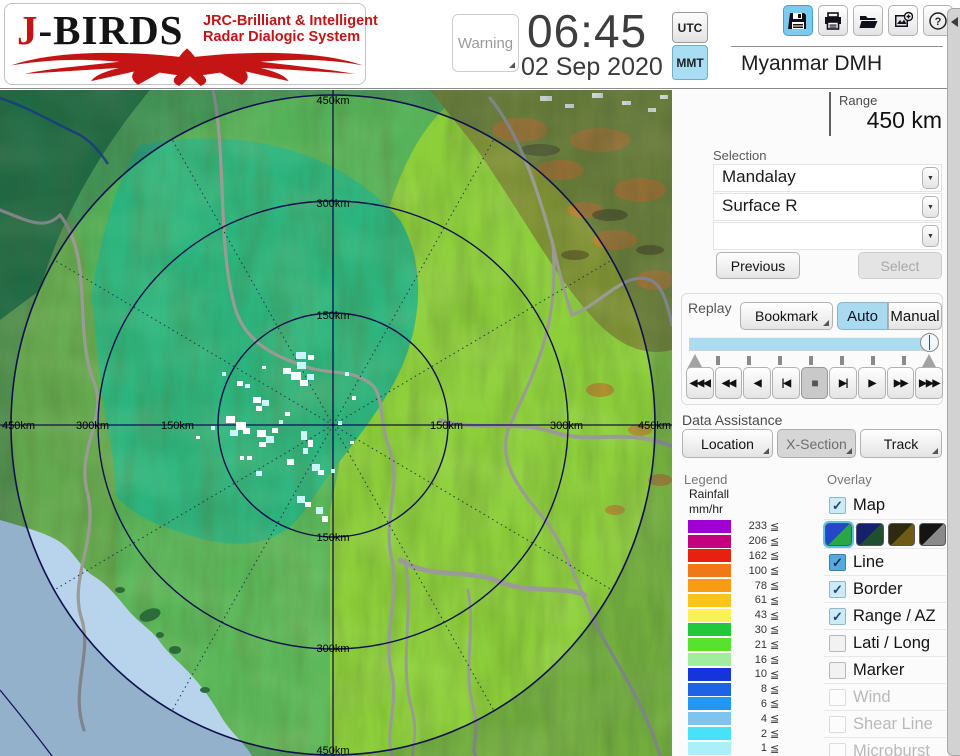 Image resolution: width=960 pixels, height=756 pixels. Describe the element at coordinates (885, 588) in the screenshot. I see `overlay-item-border: ✓ Border` at that location.